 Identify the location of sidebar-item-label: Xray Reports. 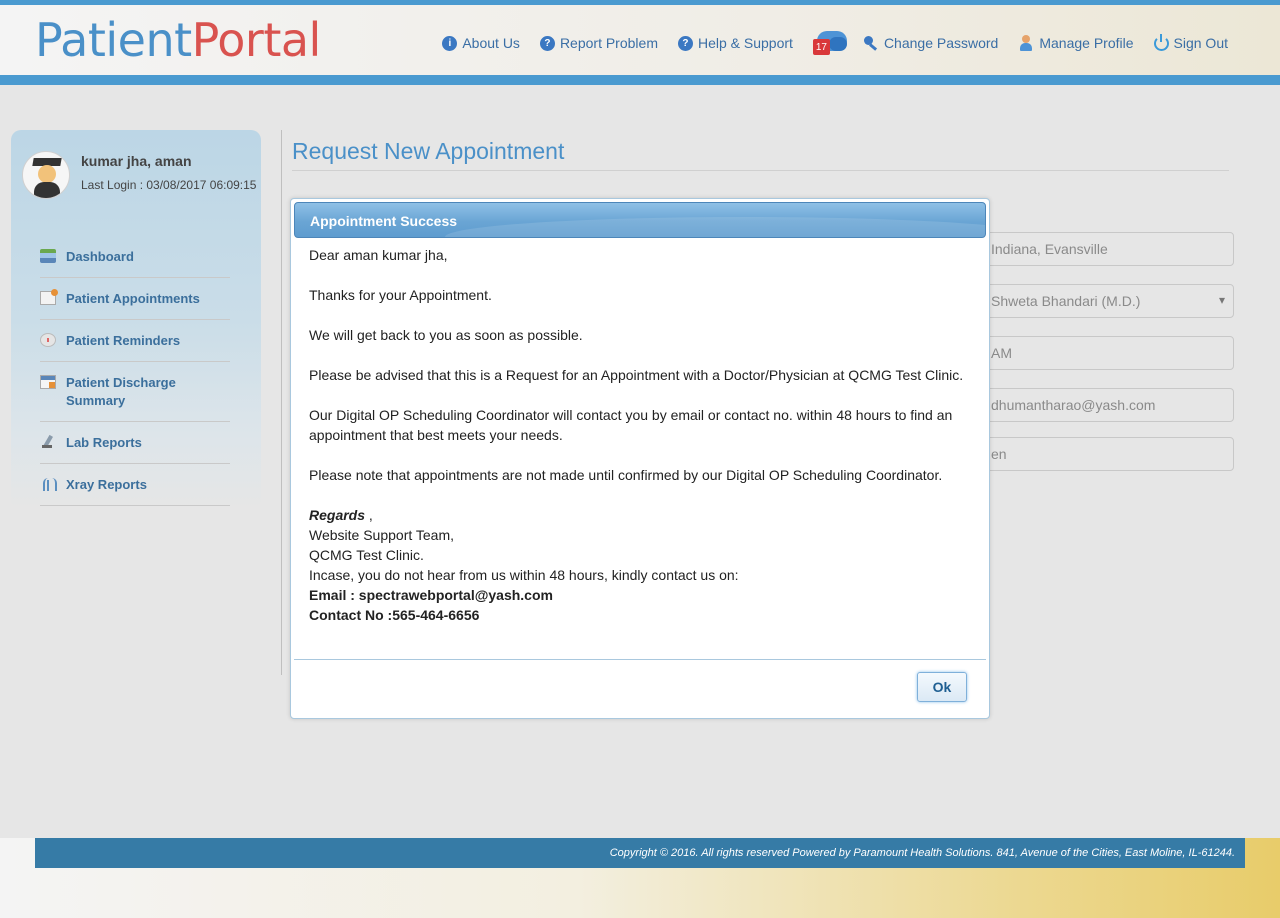
(106, 484).